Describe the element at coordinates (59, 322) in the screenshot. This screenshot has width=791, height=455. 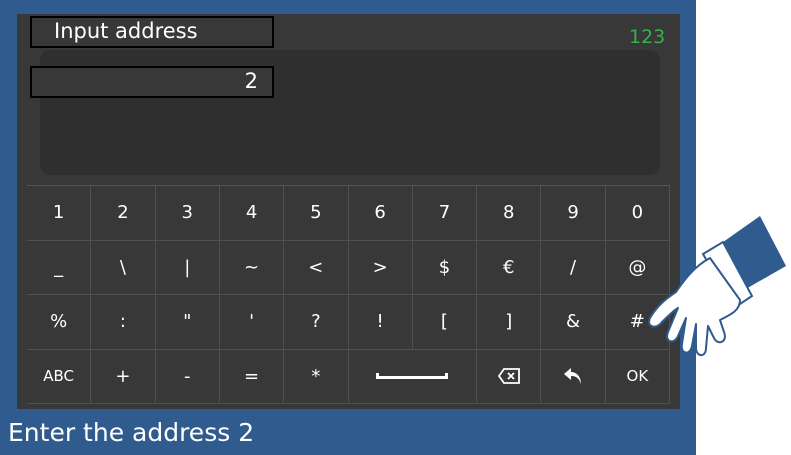
I see `key-percent: %` at that location.